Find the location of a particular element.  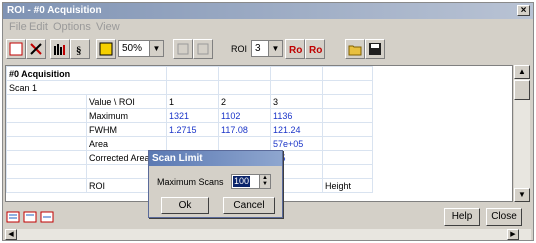

table-row: Value \ ROI 1 2 3 is located at coordinates (189, 101).